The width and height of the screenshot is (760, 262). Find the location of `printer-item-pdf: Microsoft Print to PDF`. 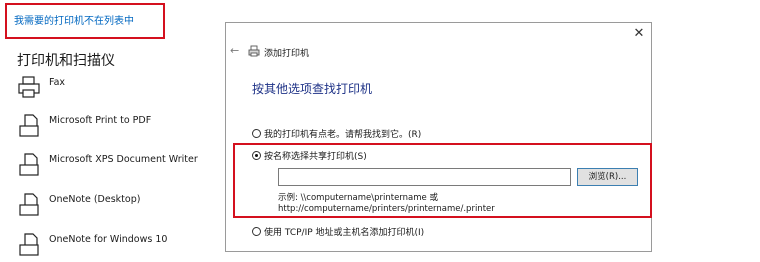

printer-item-pdf: Microsoft Print to PDF is located at coordinates (118, 128).